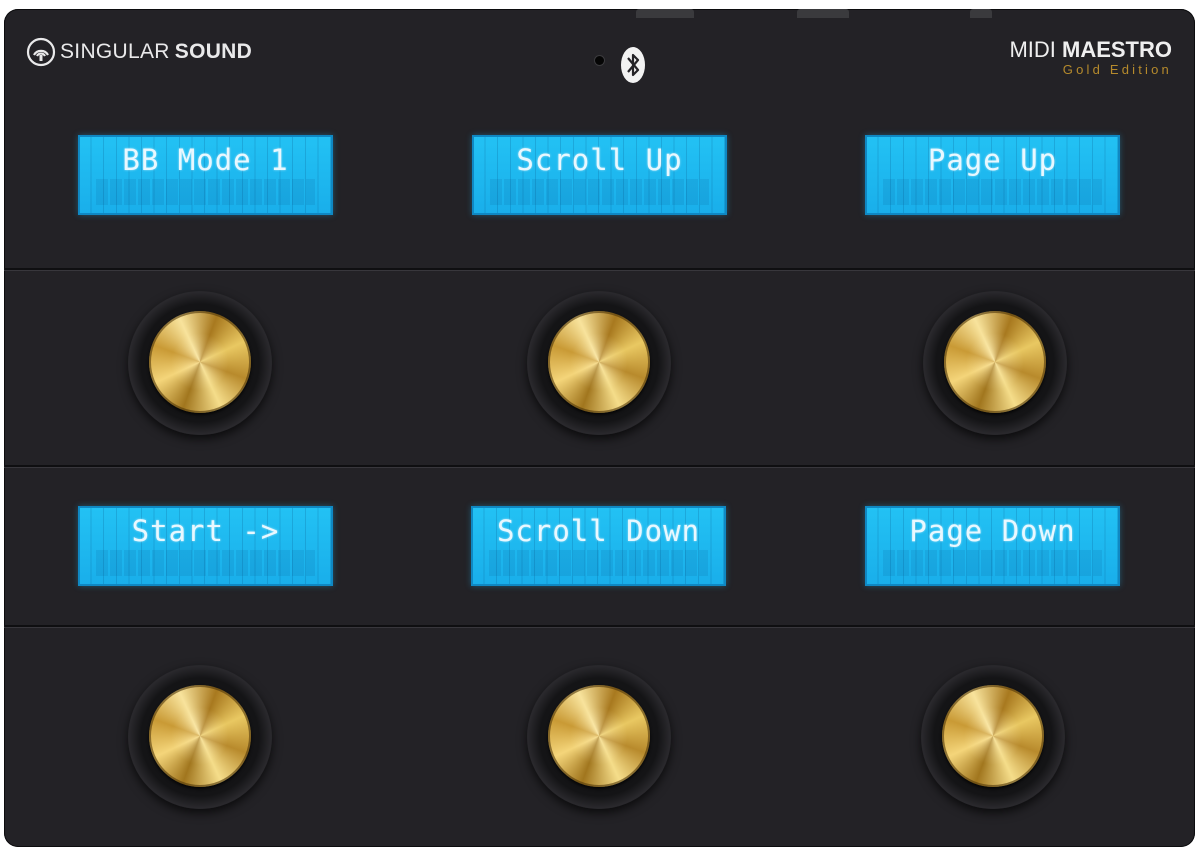  What do you see at coordinates (115, 51) in the screenshot?
I see `brand-name-part1: SINGULAR` at bounding box center [115, 51].